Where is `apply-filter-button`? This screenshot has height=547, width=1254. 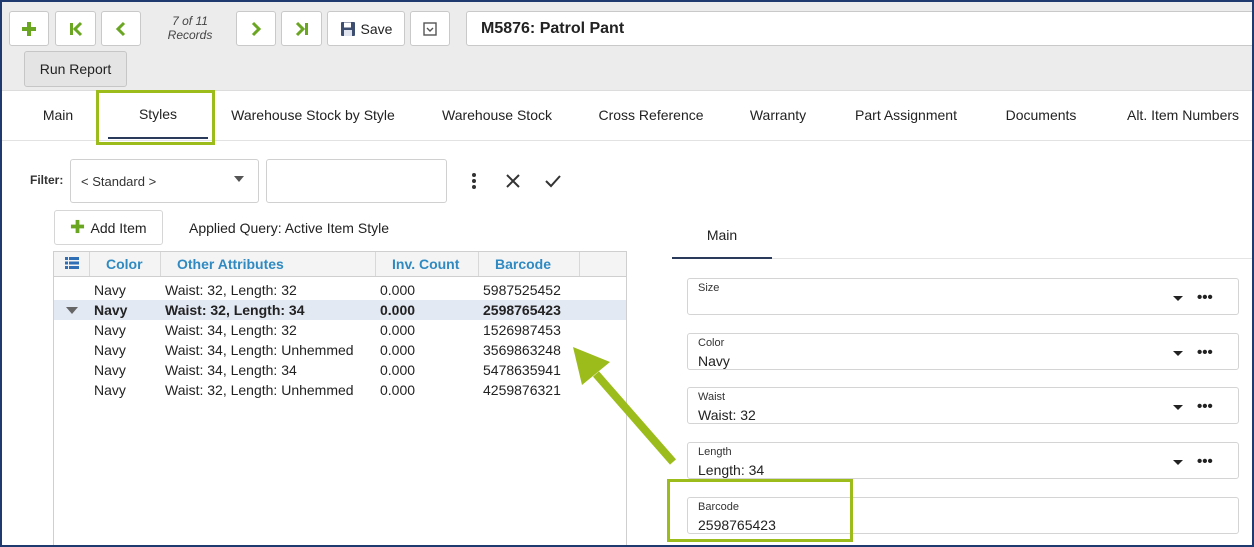 apply-filter-button is located at coordinates (553, 183).